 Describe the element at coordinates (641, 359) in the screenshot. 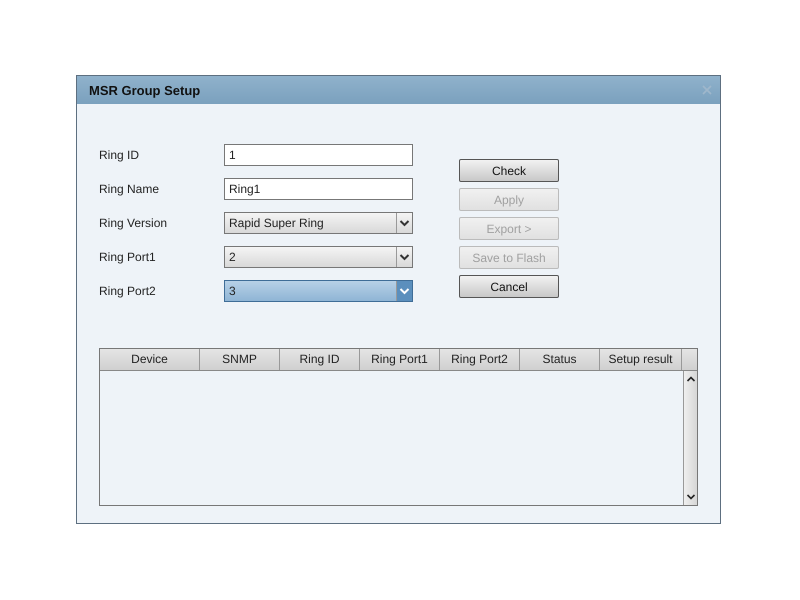

I see `column-header: Setup result` at that location.